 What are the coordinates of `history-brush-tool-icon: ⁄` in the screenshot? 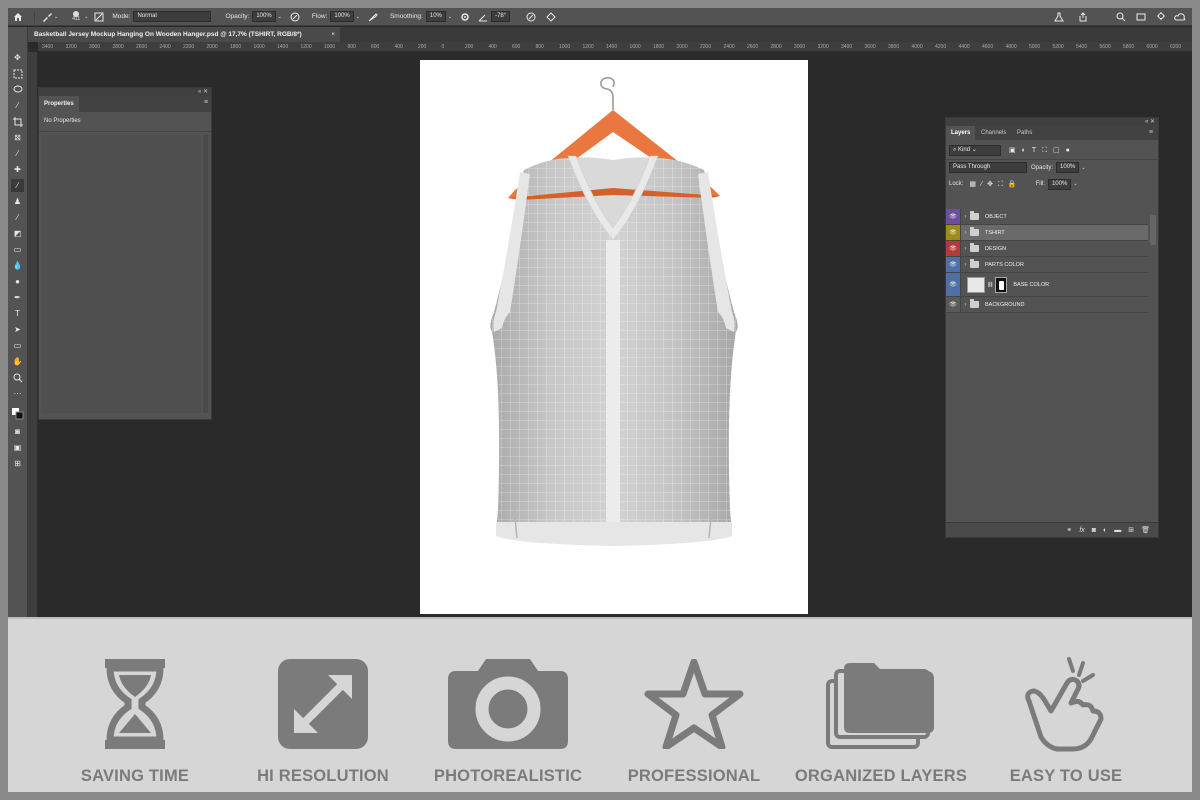 It's located at (17, 217).